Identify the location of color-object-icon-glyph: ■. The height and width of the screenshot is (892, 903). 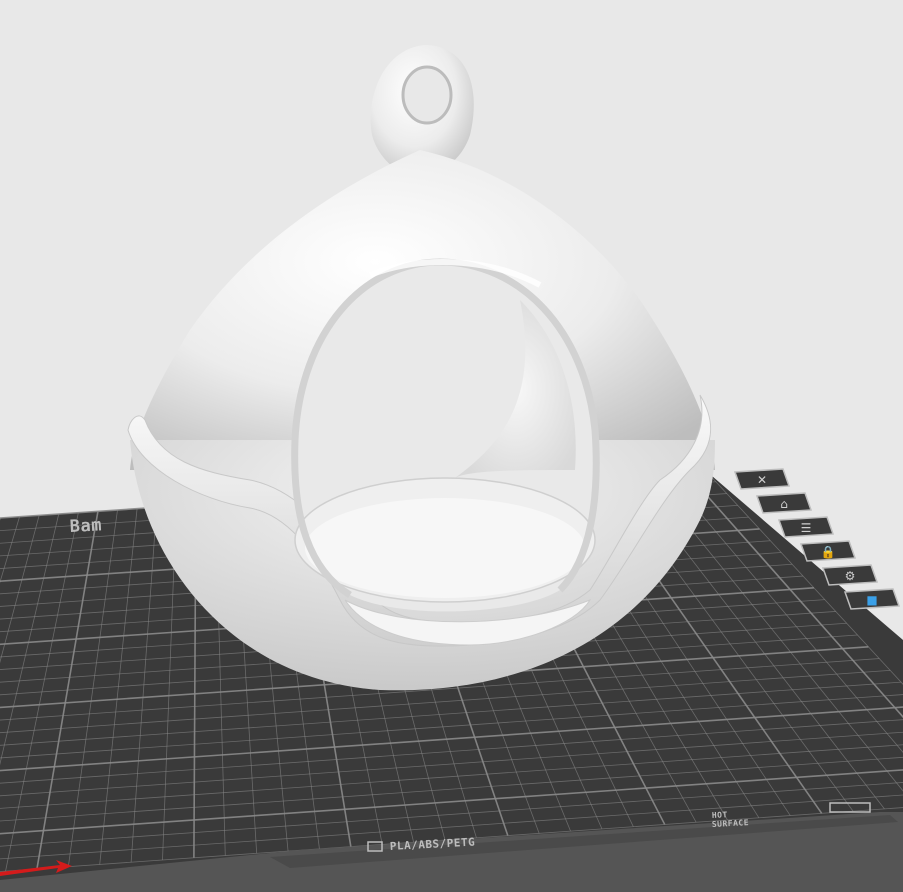
(871, 600).